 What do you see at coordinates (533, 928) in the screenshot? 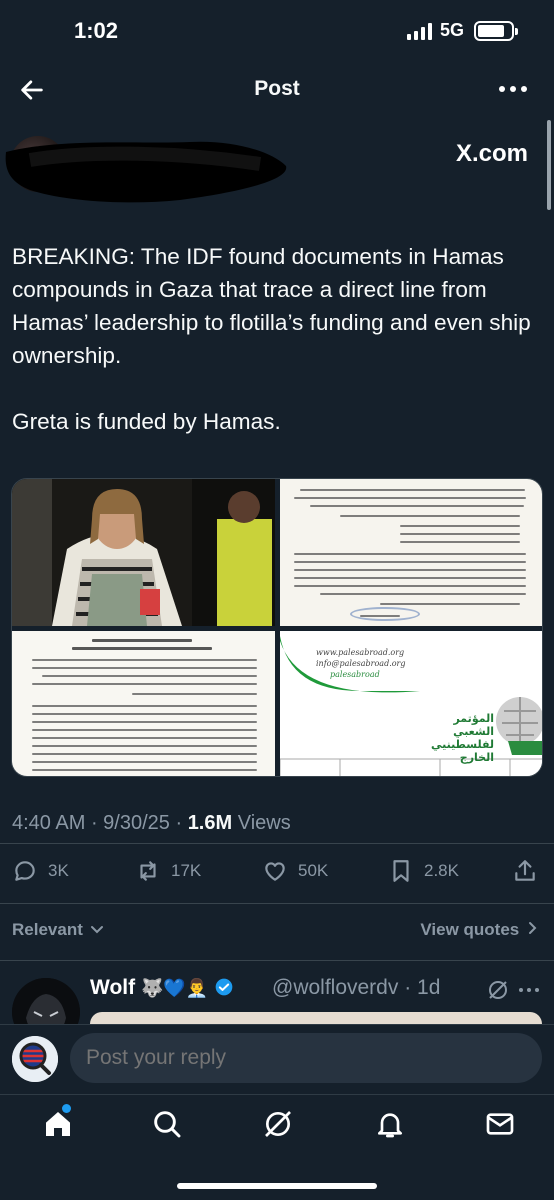
I see `chevron-right-icon` at bounding box center [533, 928].